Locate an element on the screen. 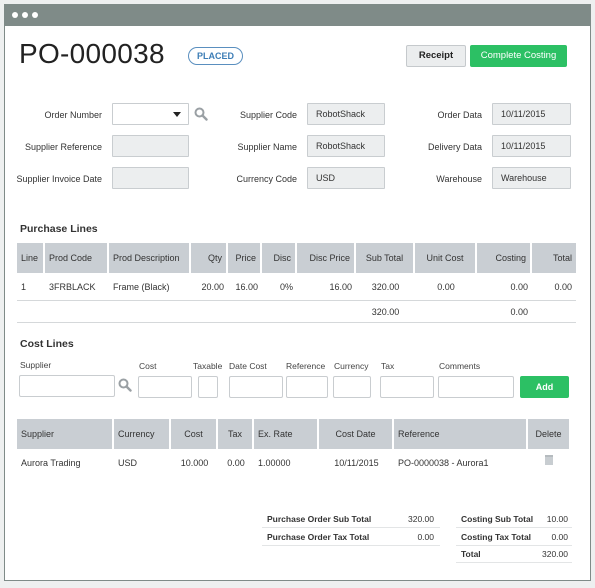 This screenshot has height=588, width=595. column-header: Prod Code is located at coordinates (77, 258).